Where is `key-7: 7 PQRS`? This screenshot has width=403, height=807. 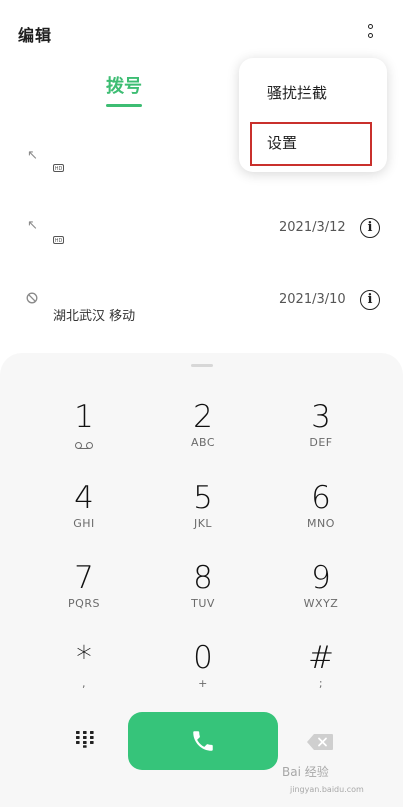 key-7: 7 PQRS is located at coordinates (84, 596).